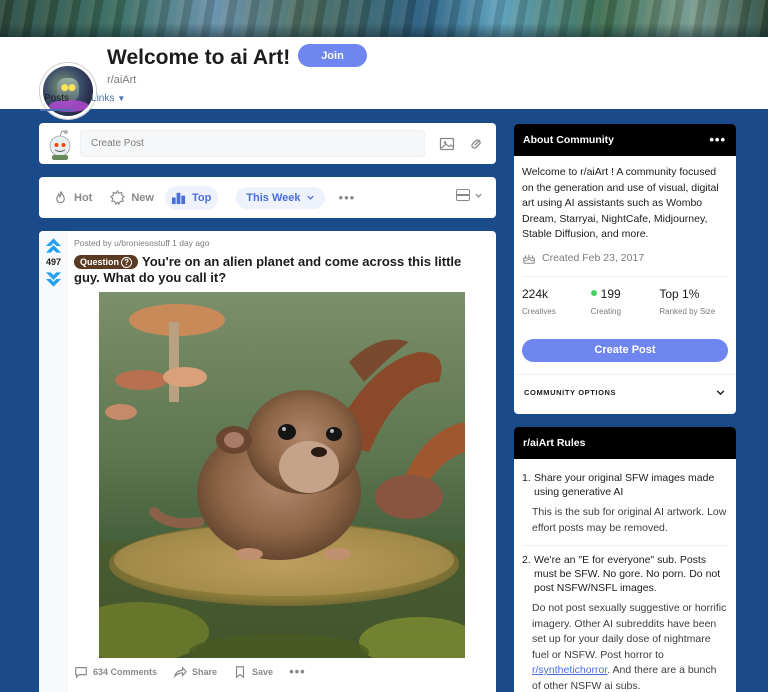 Image resolution: width=768 pixels, height=692 pixels. Describe the element at coordinates (605, 311) in the screenshot. I see `stat-online-label: Creating` at that location.